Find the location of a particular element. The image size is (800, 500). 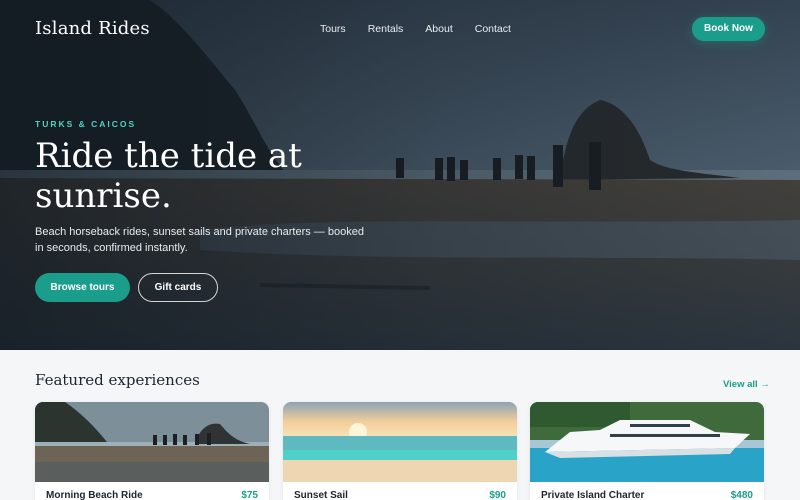

experience-card-sunset-sail: Sunset Sail $90 is located at coordinates (400, 451).